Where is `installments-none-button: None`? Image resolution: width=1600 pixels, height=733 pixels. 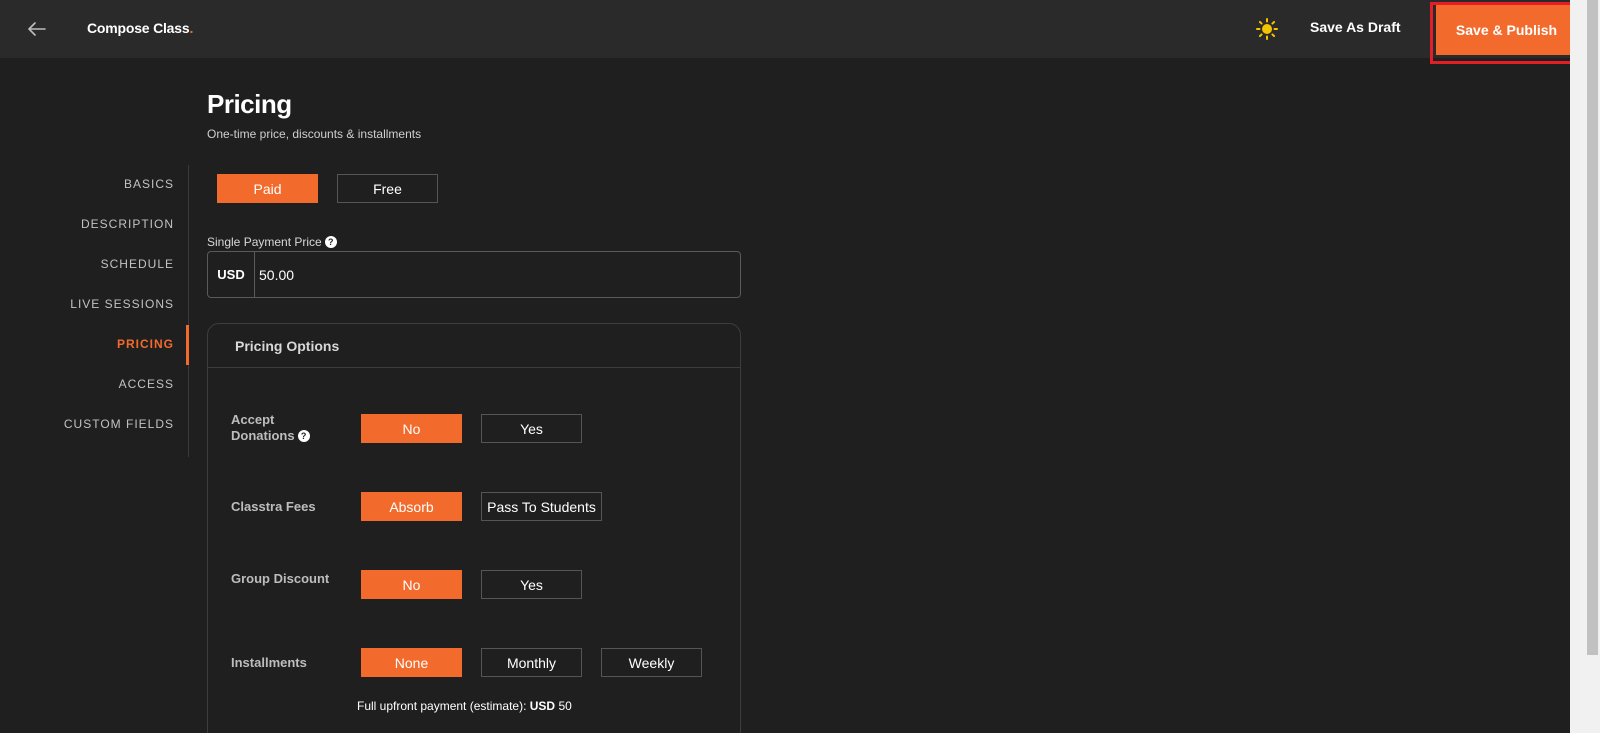 installments-none-button: None is located at coordinates (411, 662).